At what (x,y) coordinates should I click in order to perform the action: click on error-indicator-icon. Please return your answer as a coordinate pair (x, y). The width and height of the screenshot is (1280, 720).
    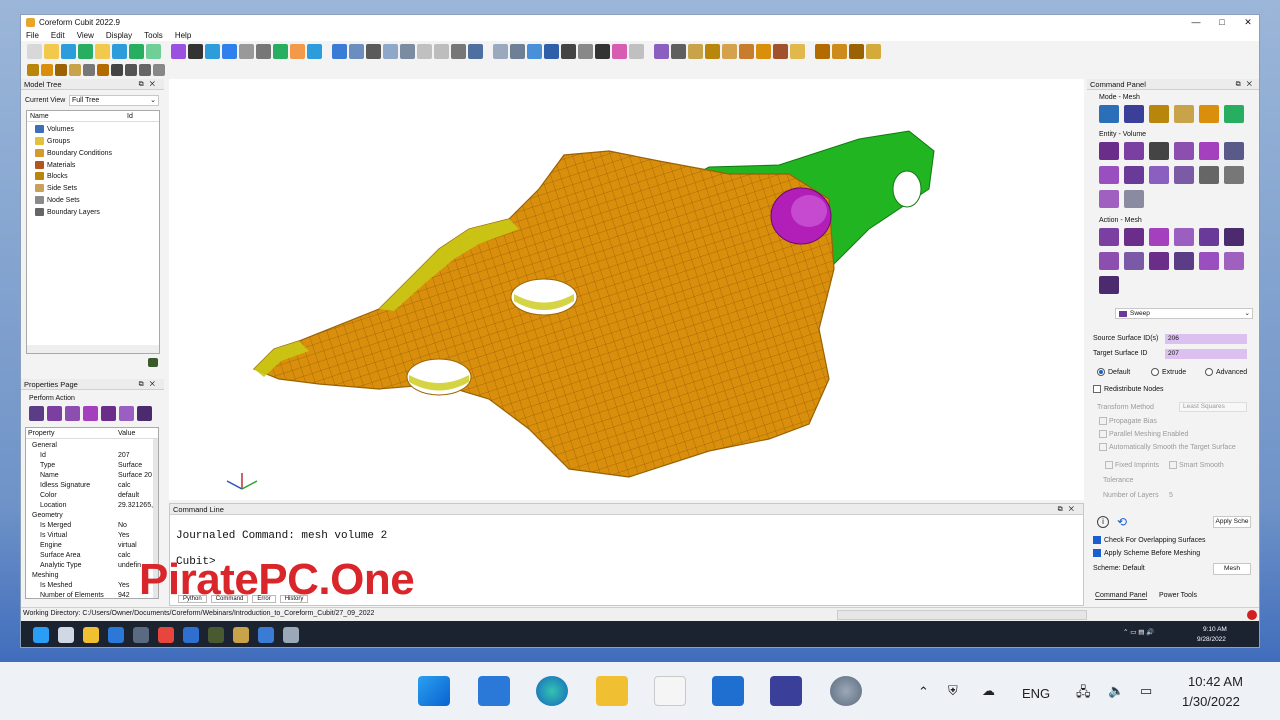
    Looking at the image, I should click on (1252, 615).